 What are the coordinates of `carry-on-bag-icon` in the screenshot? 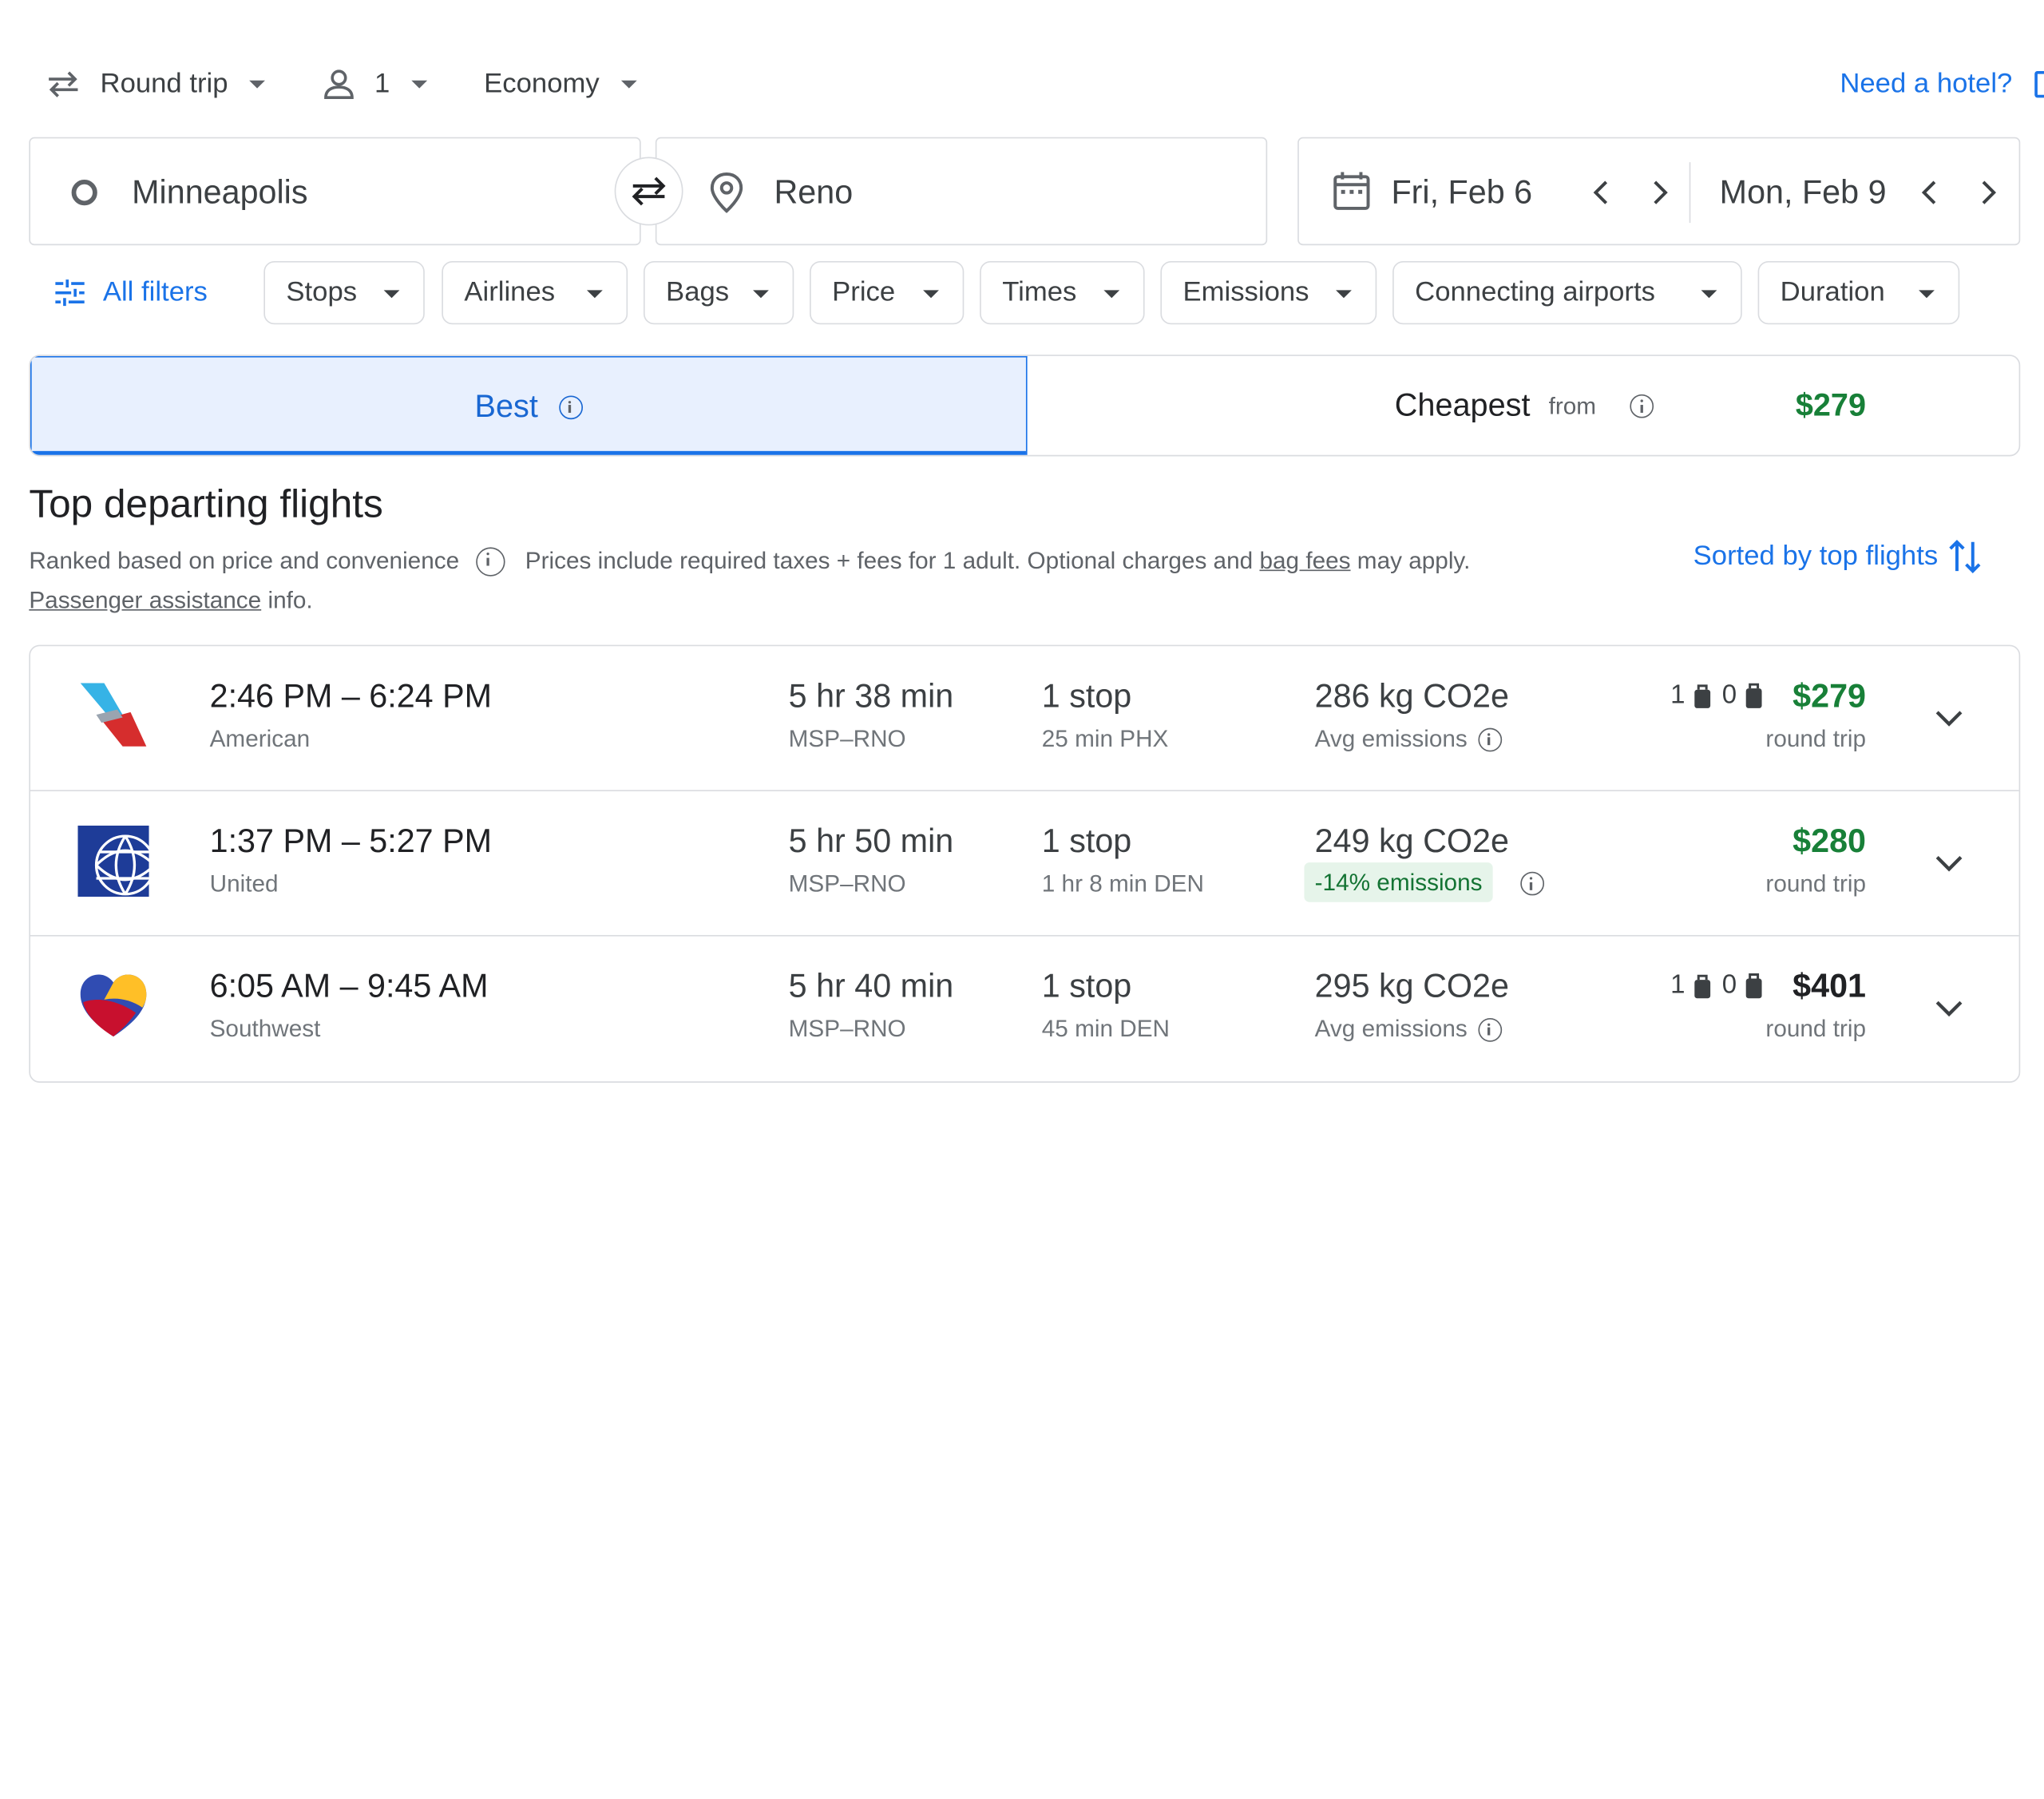 It's located at (1702, 696).